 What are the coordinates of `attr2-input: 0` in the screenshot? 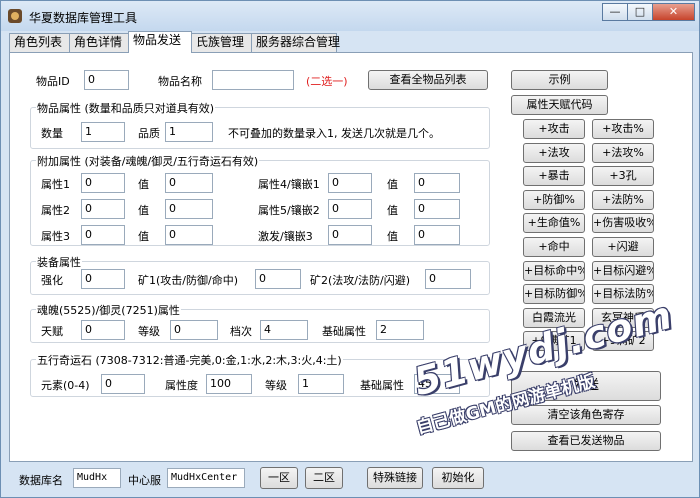 It's located at (103, 209).